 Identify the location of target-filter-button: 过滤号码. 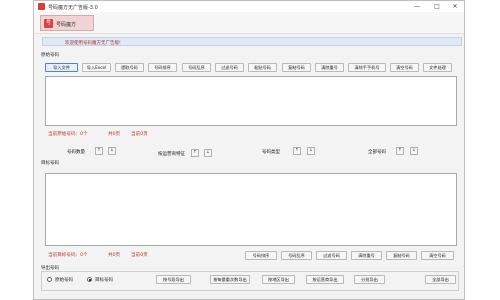
(331, 255).